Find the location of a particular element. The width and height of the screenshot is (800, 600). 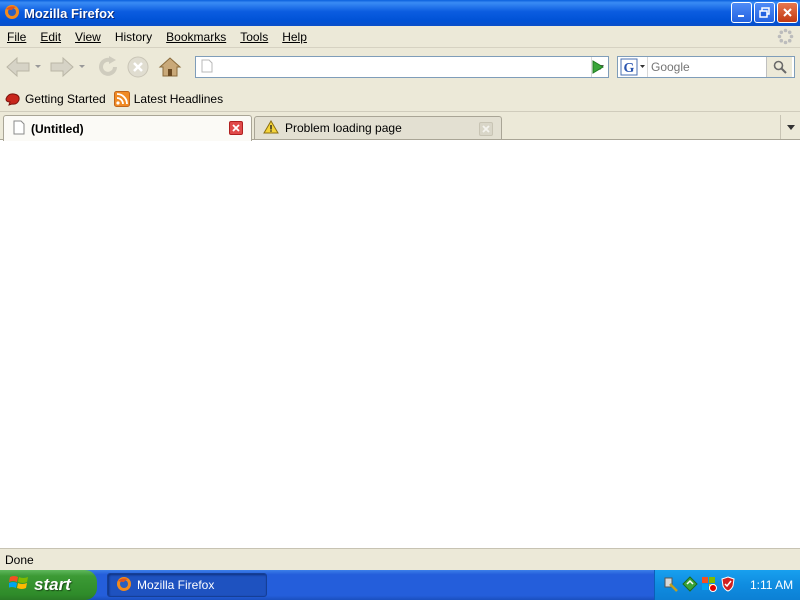

start-button: start is located at coordinates (48, 585).